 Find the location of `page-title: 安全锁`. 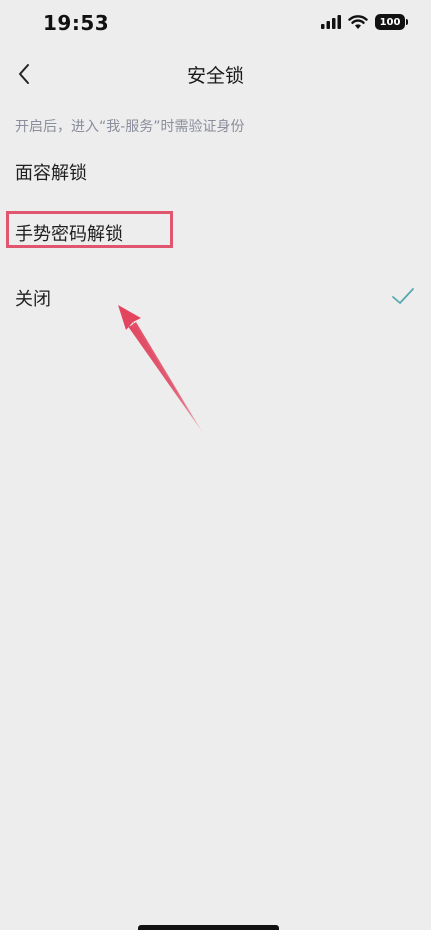

page-title: 安全锁 is located at coordinates (215, 76).